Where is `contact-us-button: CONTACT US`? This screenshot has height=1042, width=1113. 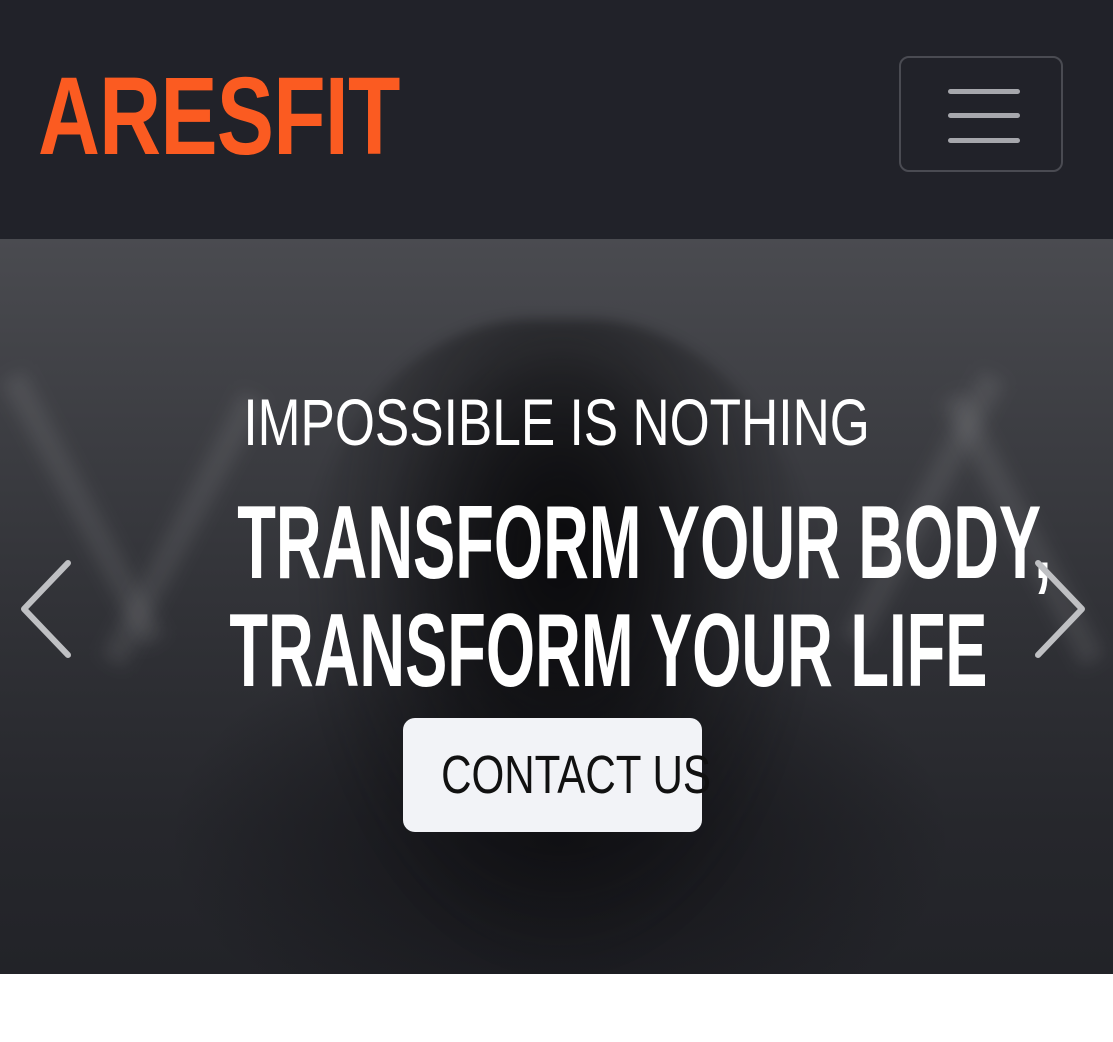 contact-us-button: CONTACT US is located at coordinates (557, 775).